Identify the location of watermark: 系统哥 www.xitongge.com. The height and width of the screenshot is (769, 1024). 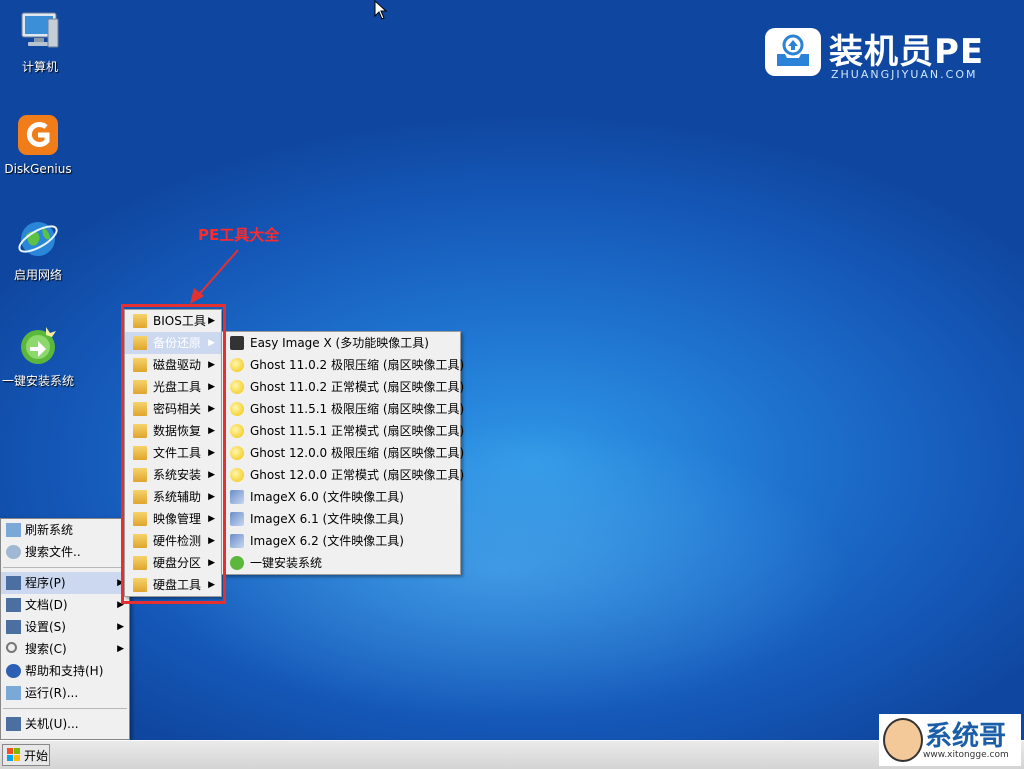
(950, 740).